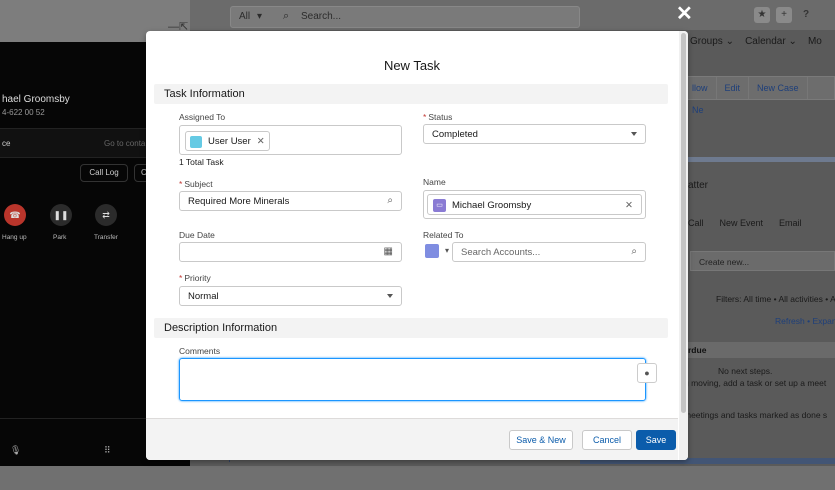 The image size is (835, 490). Describe the element at coordinates (755, 383) in the screenshot. I see `get-moving-text: g moving, add a task or set up a meet` at that location.